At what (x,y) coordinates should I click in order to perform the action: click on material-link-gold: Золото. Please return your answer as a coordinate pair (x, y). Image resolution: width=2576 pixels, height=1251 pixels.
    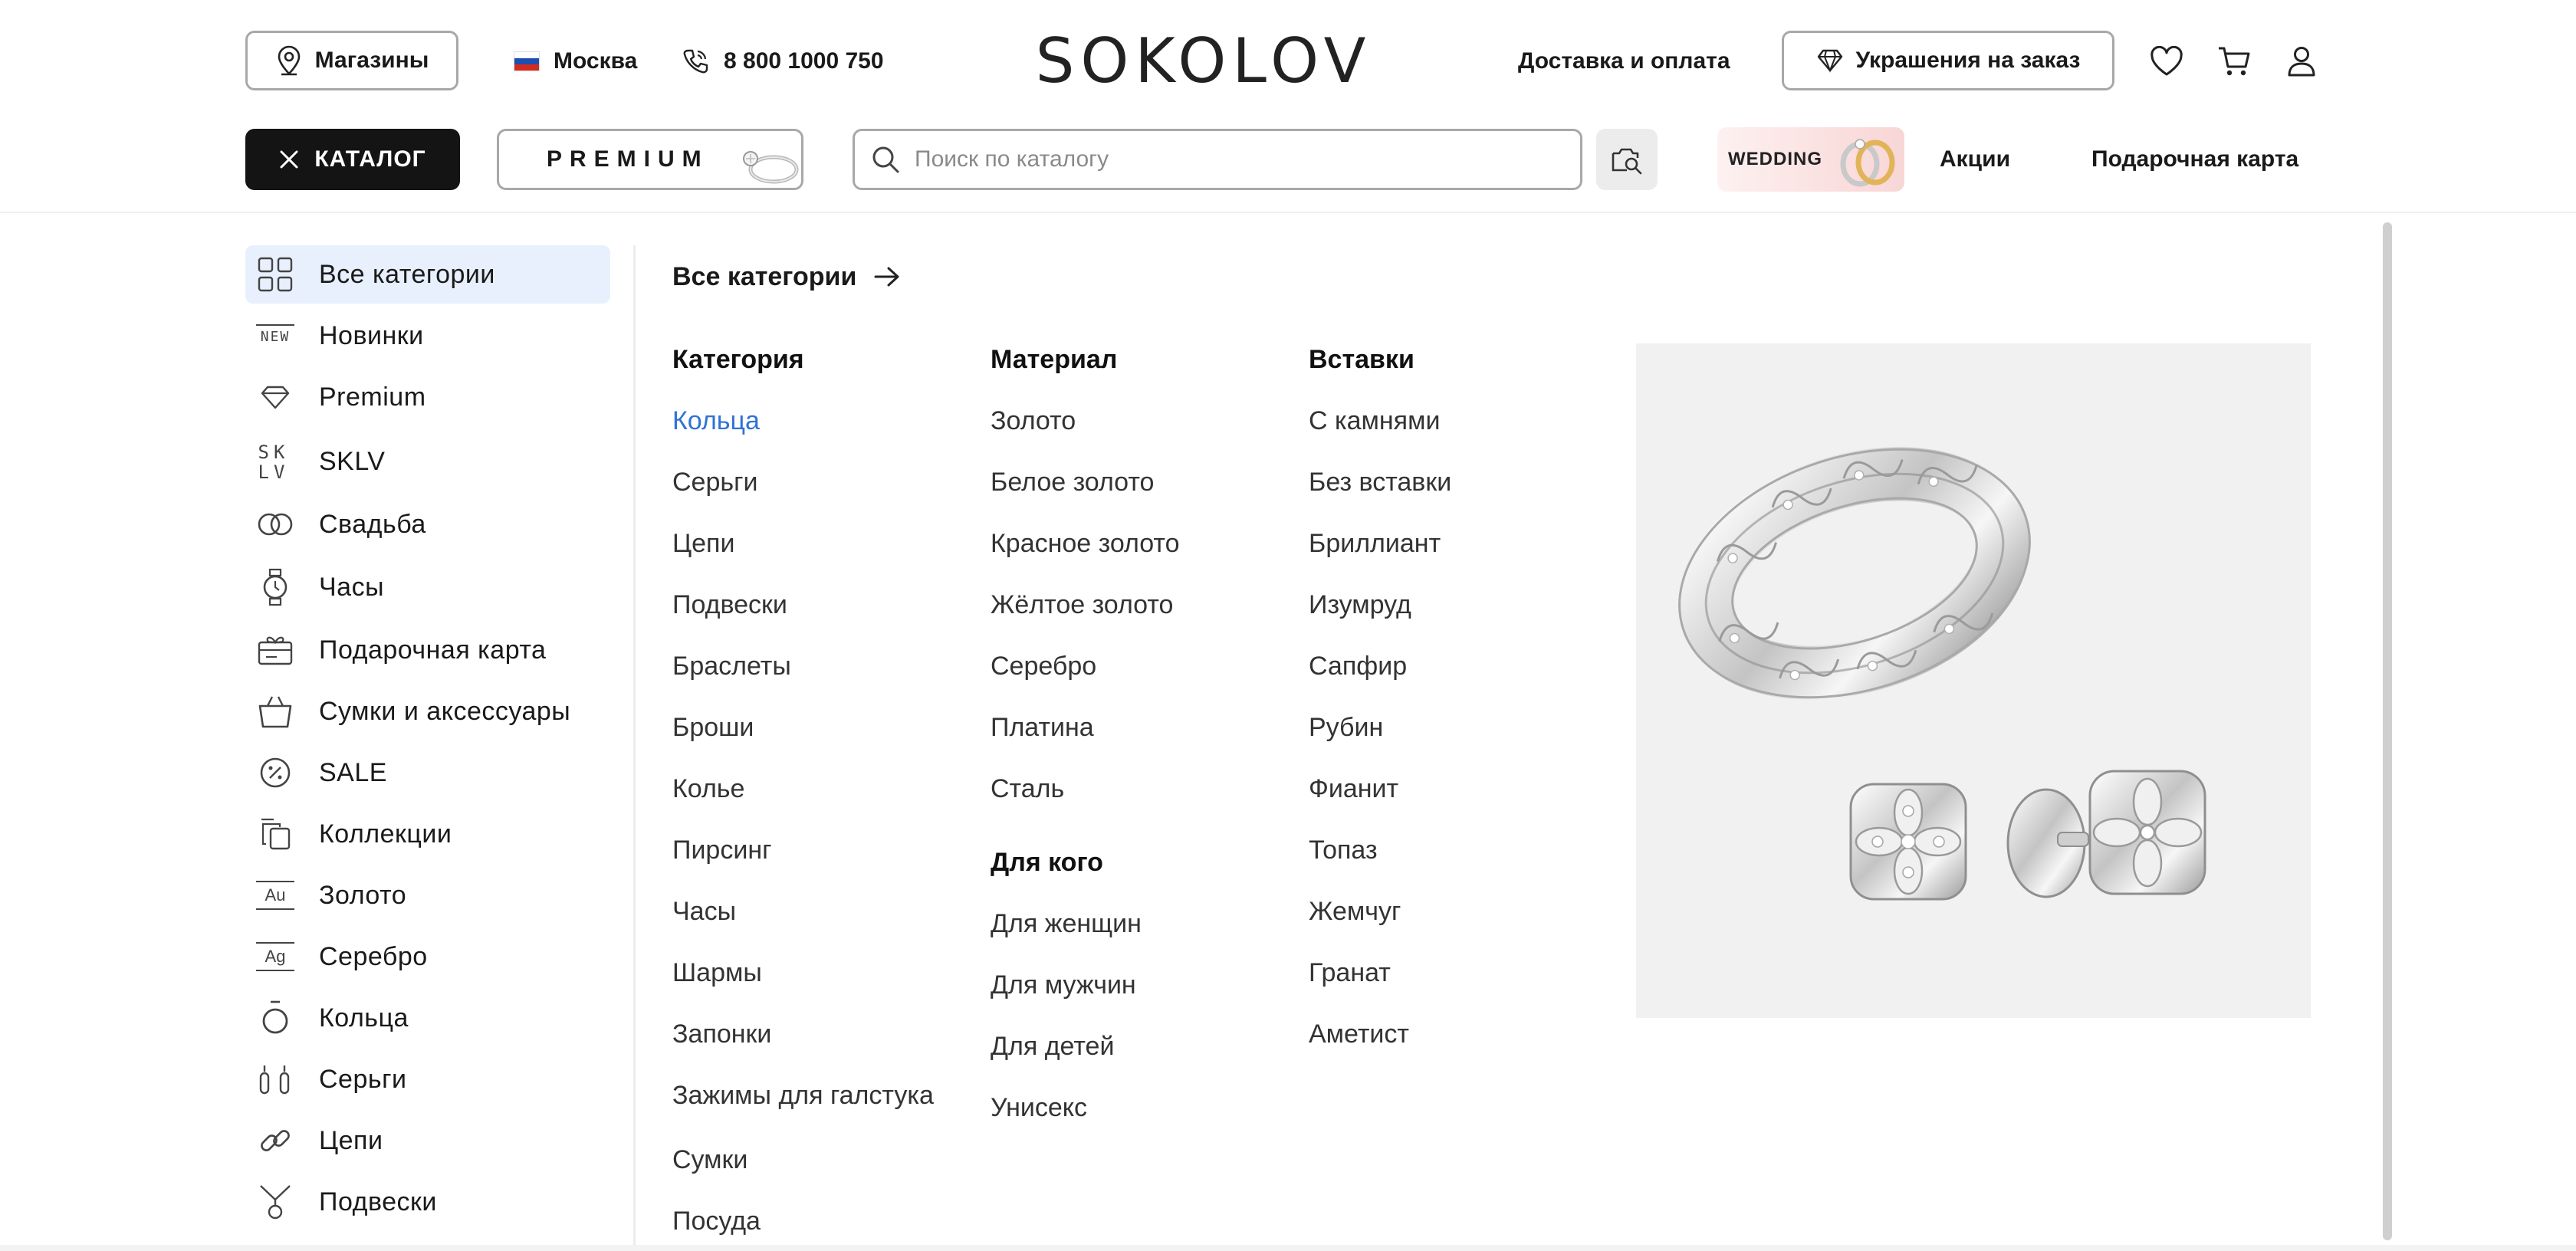
    Looking at the image, I should click on (1033, 421).